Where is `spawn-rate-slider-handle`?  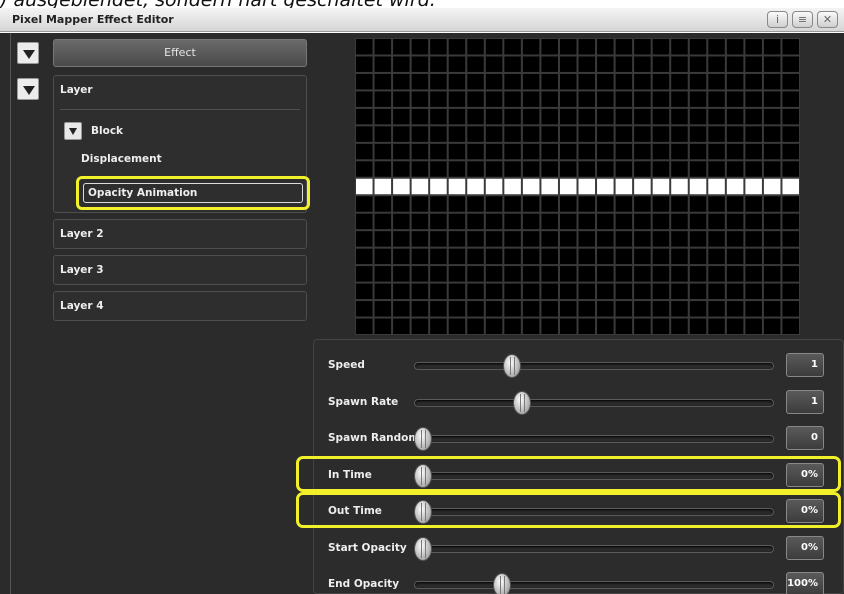 spawn-rate-slider-handle is located at coordinates (522, 402).